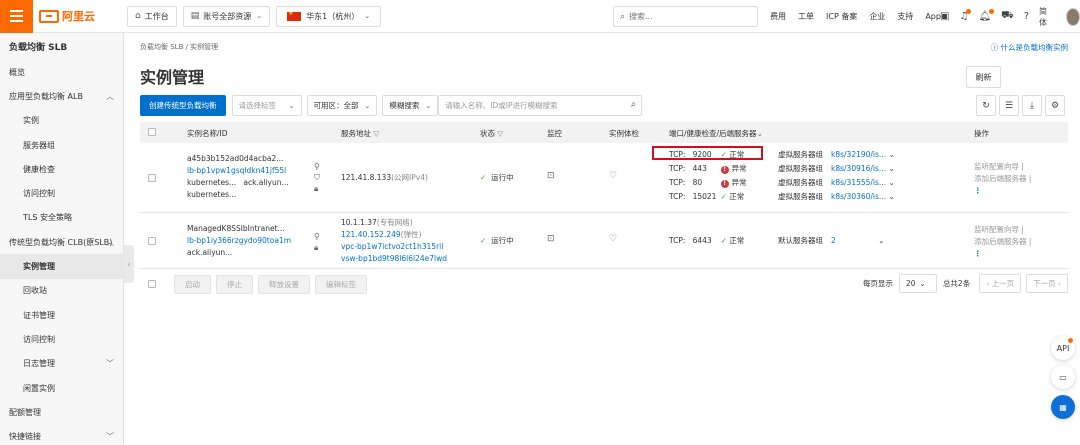 This screenshot has height=445, width=1080. What do you see at coordinates (806, 16) in the screenshot?
I see `link-tickets: 工单` at bounding box center [806, 16].